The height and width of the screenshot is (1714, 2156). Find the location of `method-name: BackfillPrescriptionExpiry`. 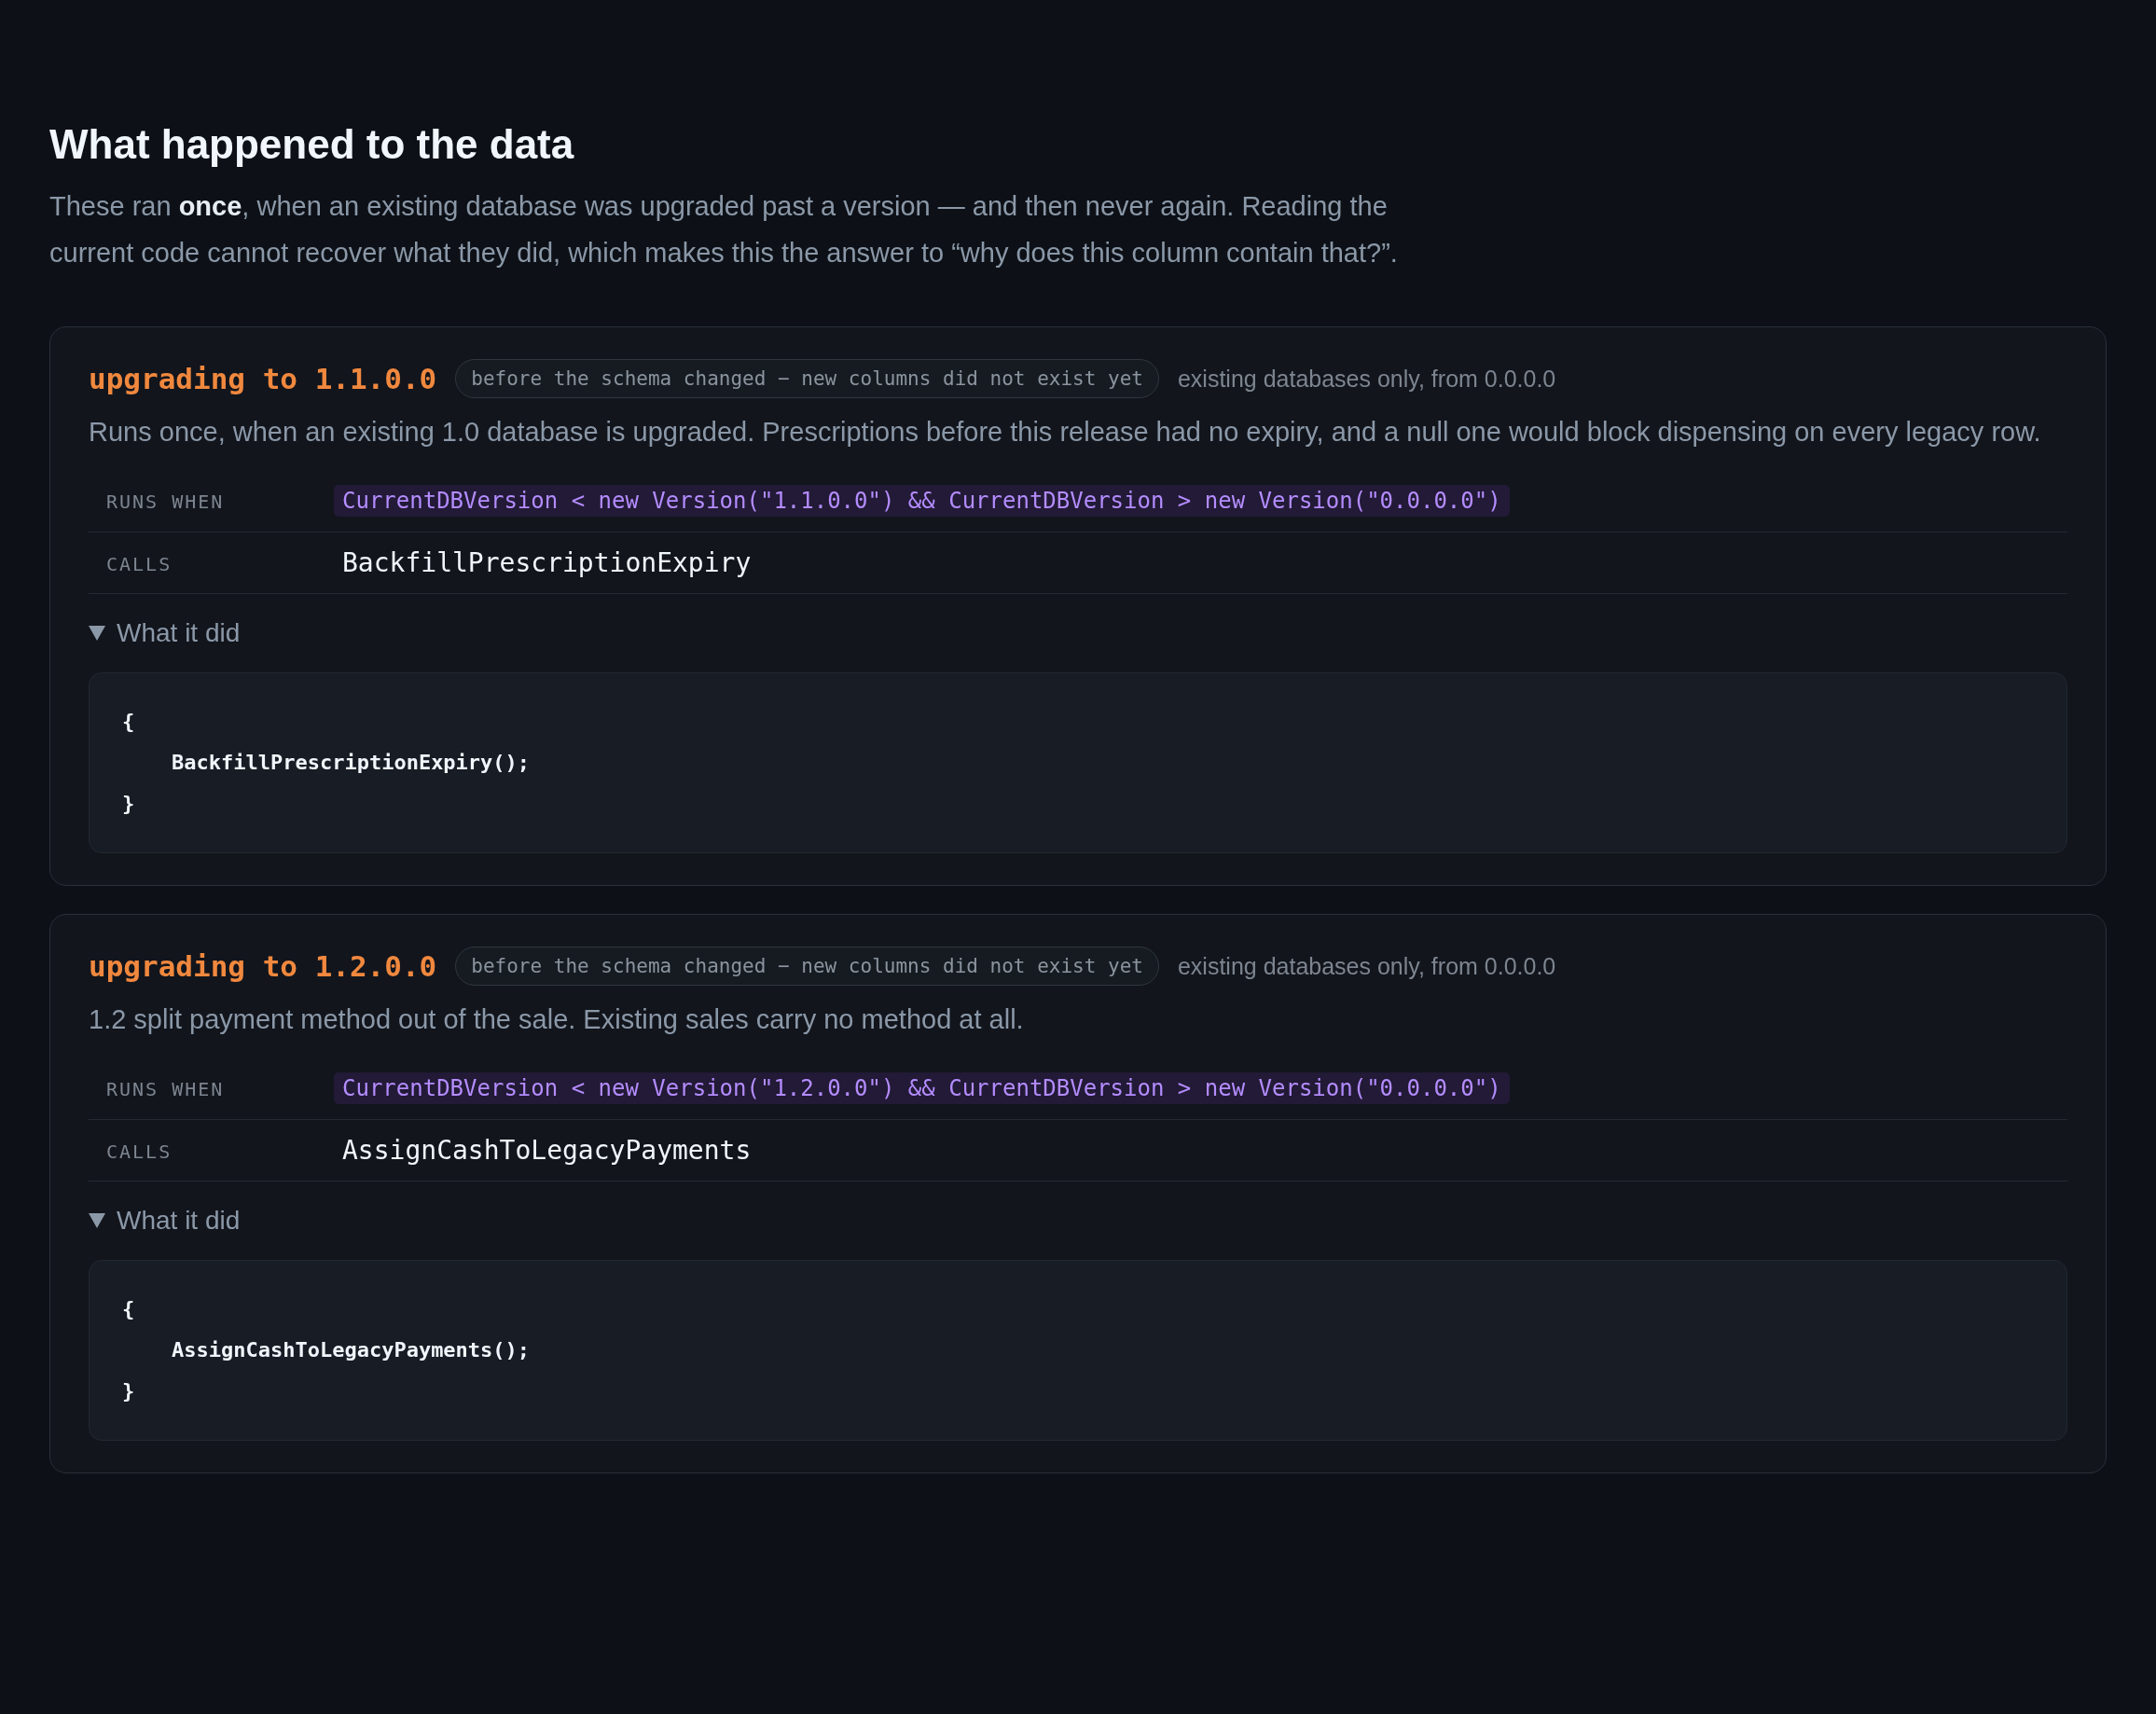

method-name: BackfillPrescriptionExpiry is located at coordinates (546, 562).